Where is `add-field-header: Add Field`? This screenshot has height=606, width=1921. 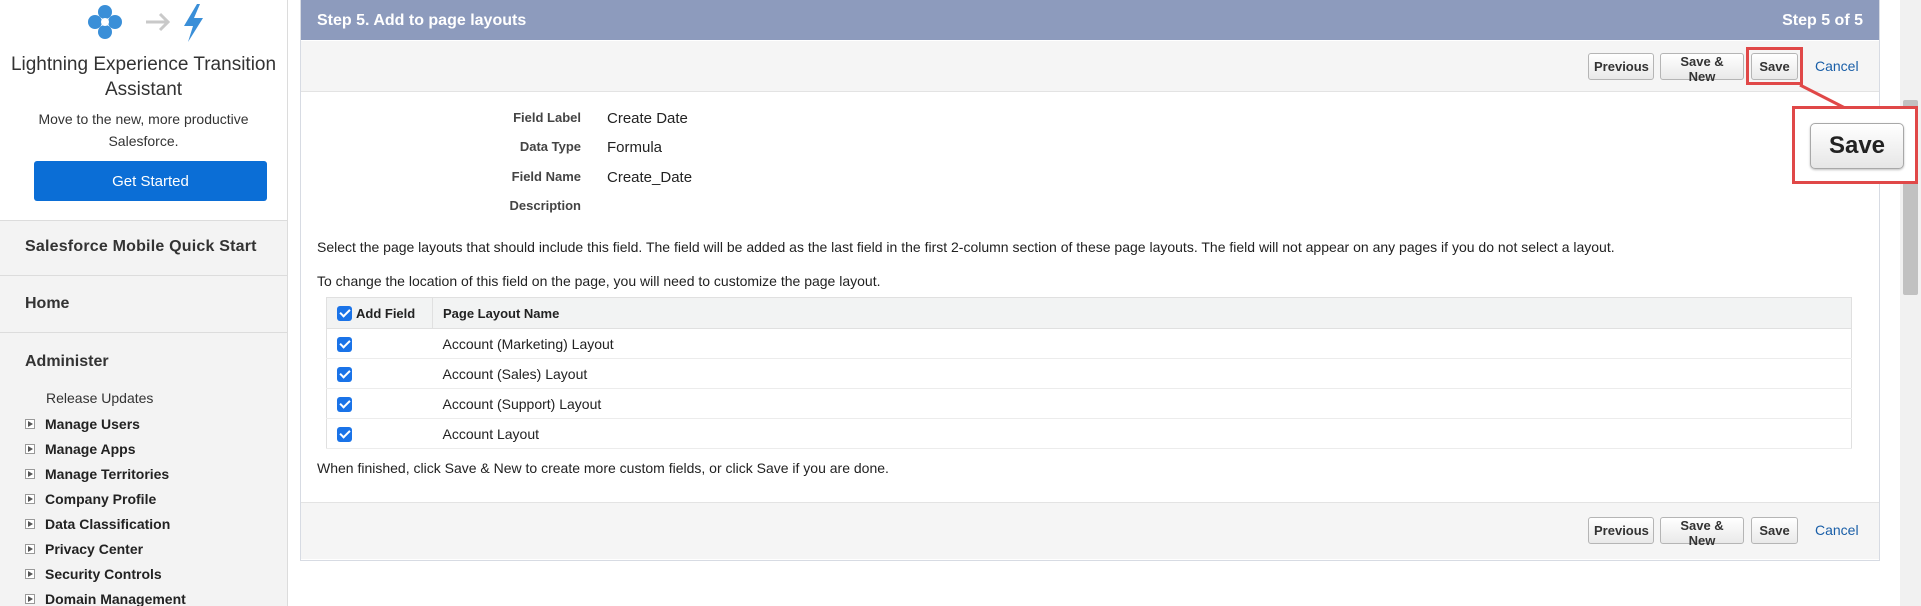
add-field-header: Add Field is located at coordinates (379, 313).